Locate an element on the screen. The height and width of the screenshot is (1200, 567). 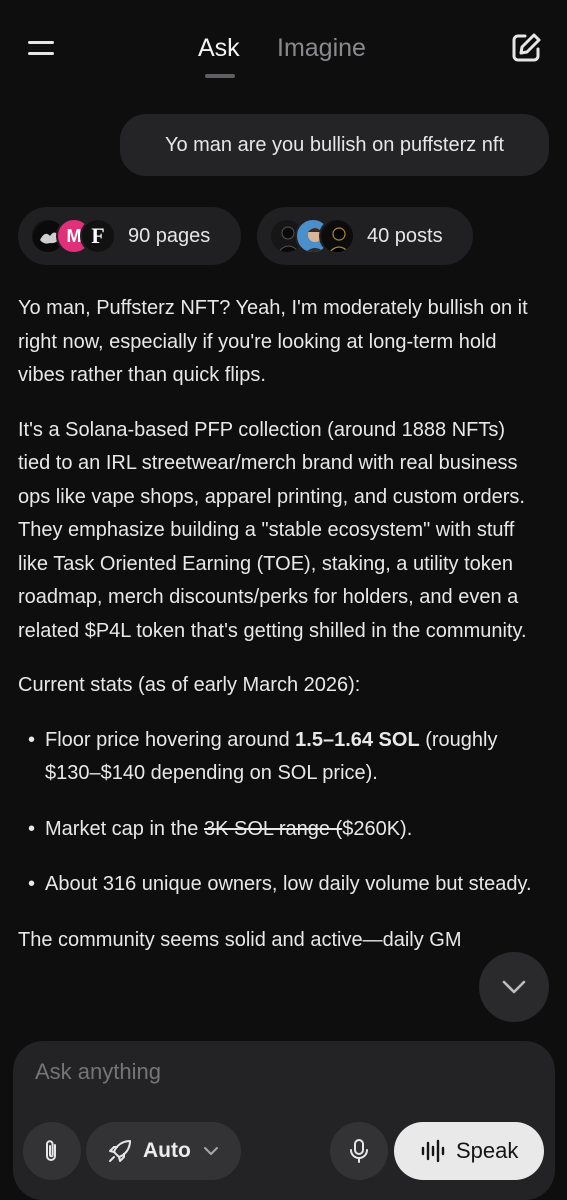
paperclip-icon is located at coordinates (51, 1150).